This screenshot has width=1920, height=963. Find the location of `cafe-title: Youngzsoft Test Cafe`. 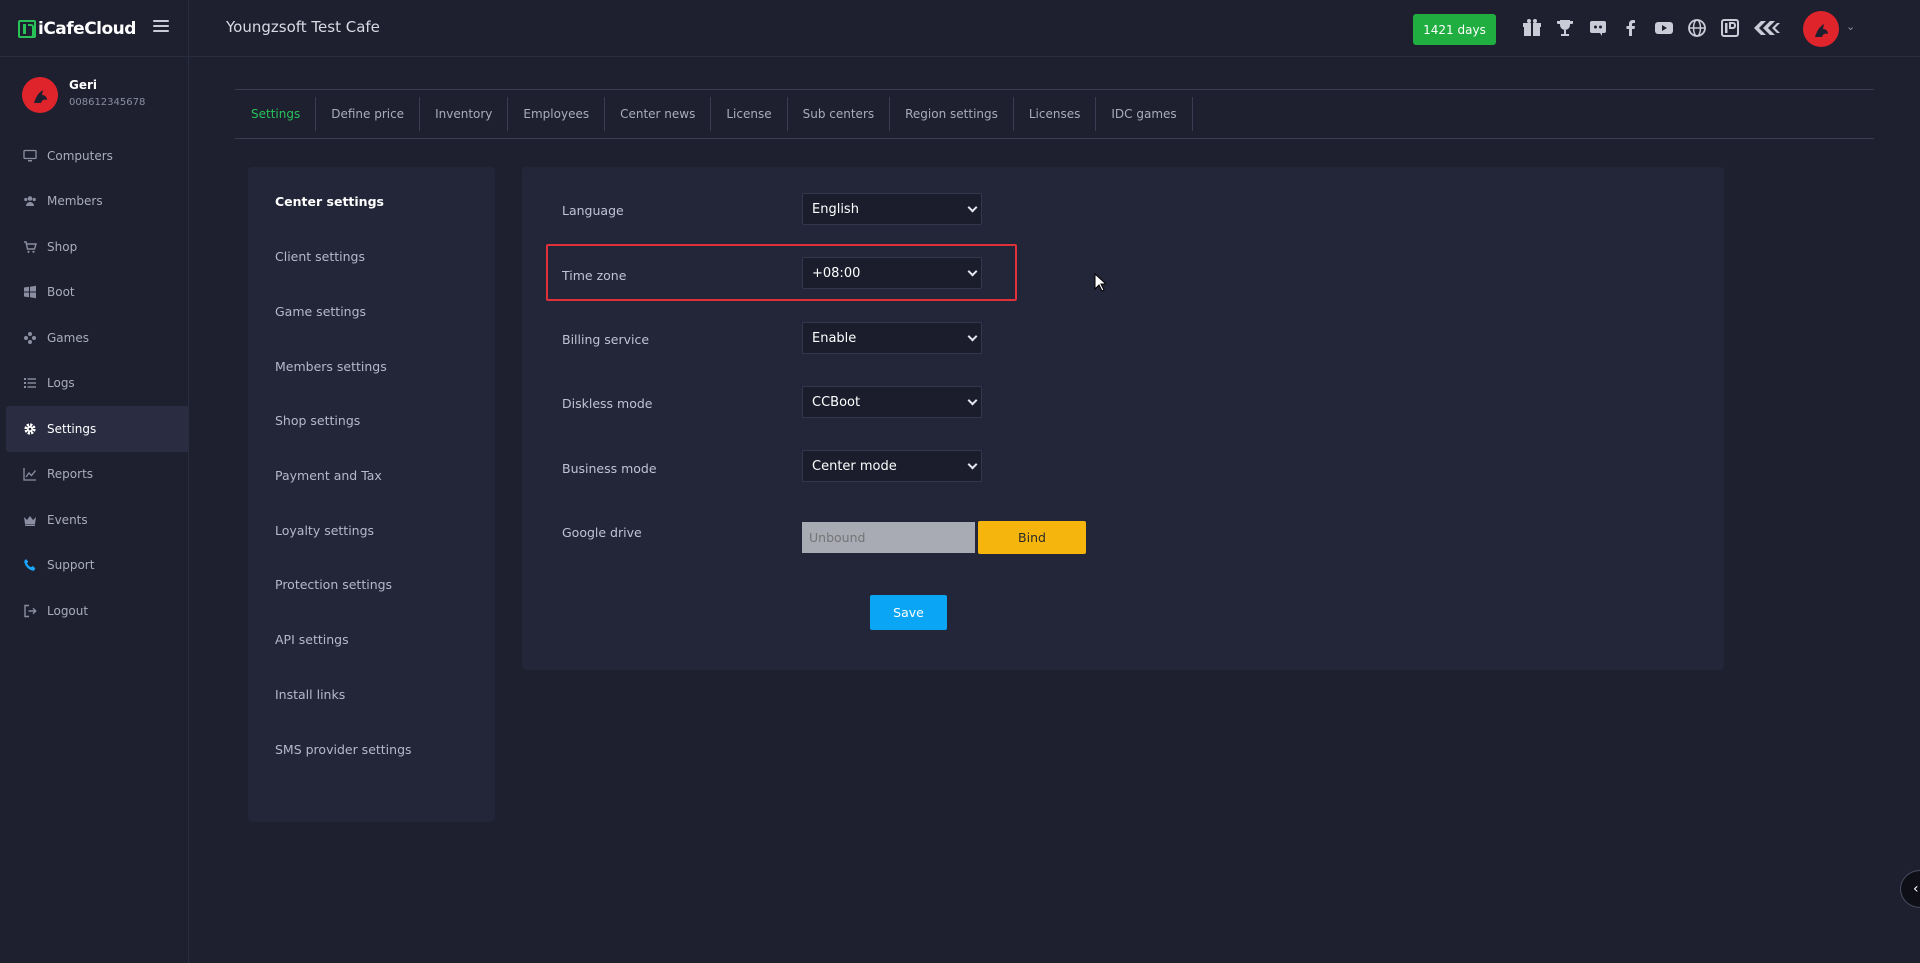

cafe-title: Youngzsoft Test Cafe is located at coordinates (303, 27).